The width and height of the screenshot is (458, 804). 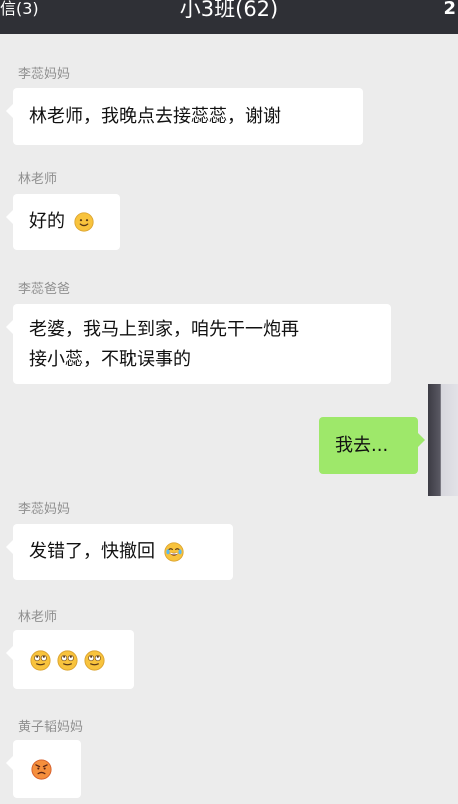 What do you see at coordinates (44, 289) in the screenshot?
I see `message-sender: 李蕊爸爸` at bounding box center [44, 289].